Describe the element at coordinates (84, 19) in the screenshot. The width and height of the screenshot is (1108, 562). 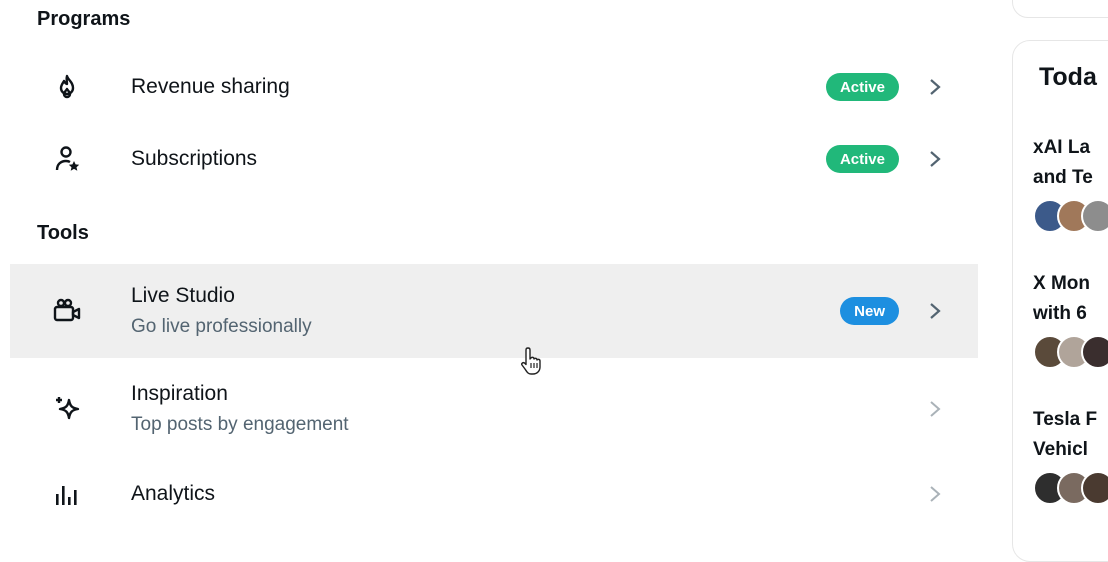
I see `programs-heading: Programs` at that location.